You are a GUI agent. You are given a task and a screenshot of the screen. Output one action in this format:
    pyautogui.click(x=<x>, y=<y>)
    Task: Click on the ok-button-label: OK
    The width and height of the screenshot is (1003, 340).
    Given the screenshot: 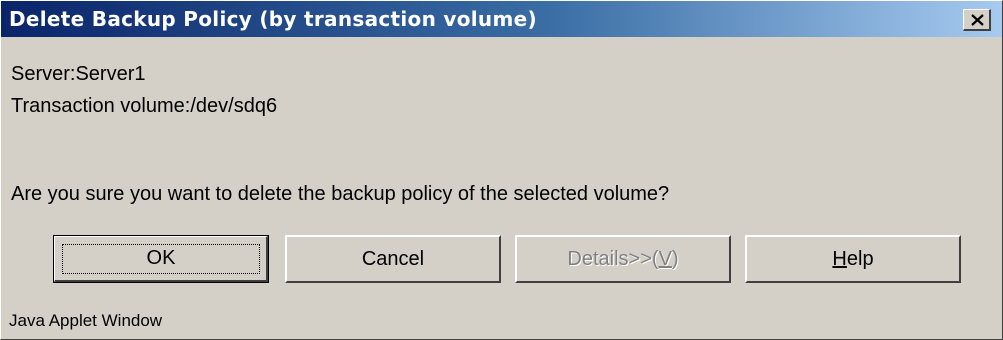 What is the action you would take?
    pyautogui.click(x=161, y=258)
    